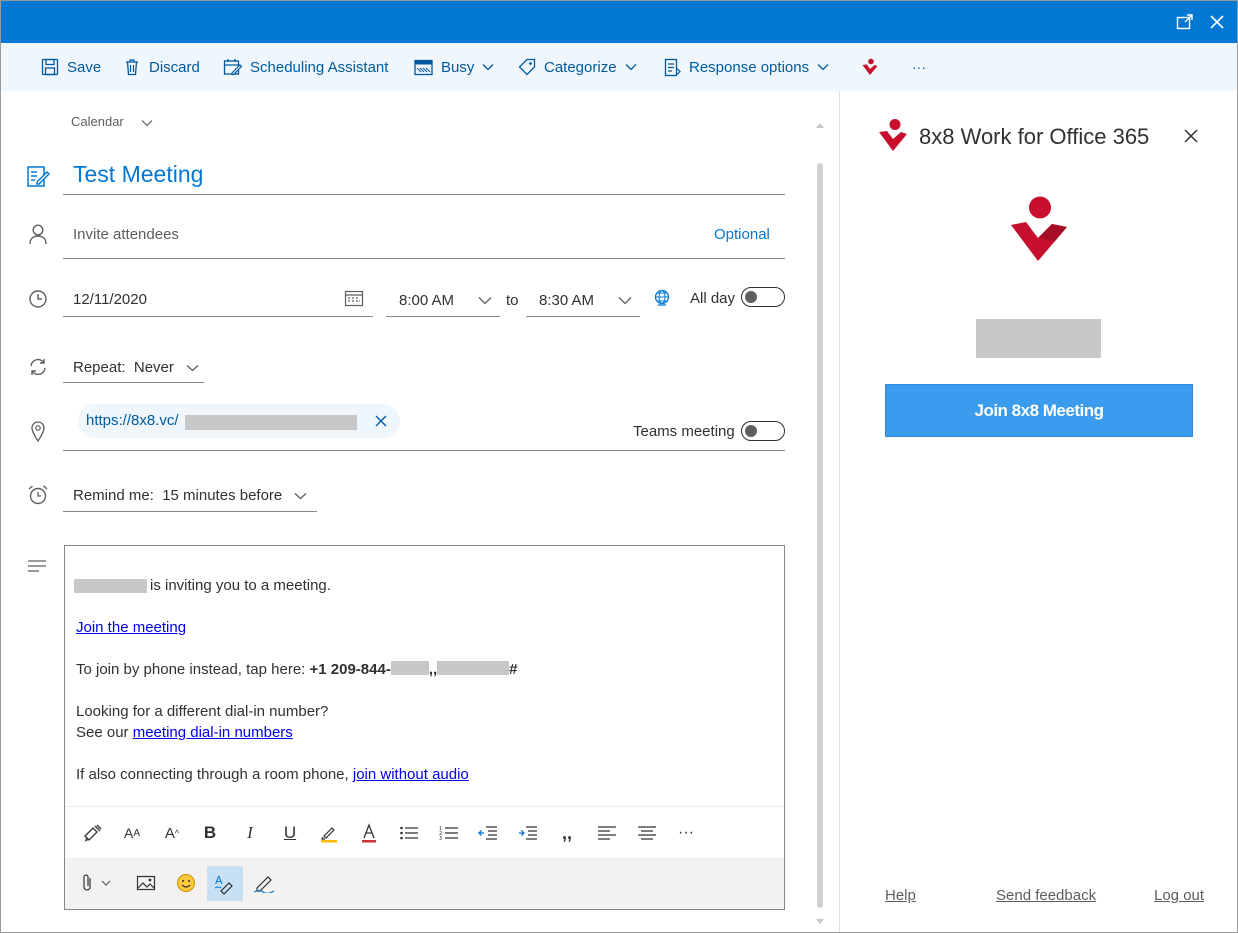 The width and height of the screenshot is (1238, 933). I want to click on see-our-line: See our meeting dial-in numbers, so click(184, 732).